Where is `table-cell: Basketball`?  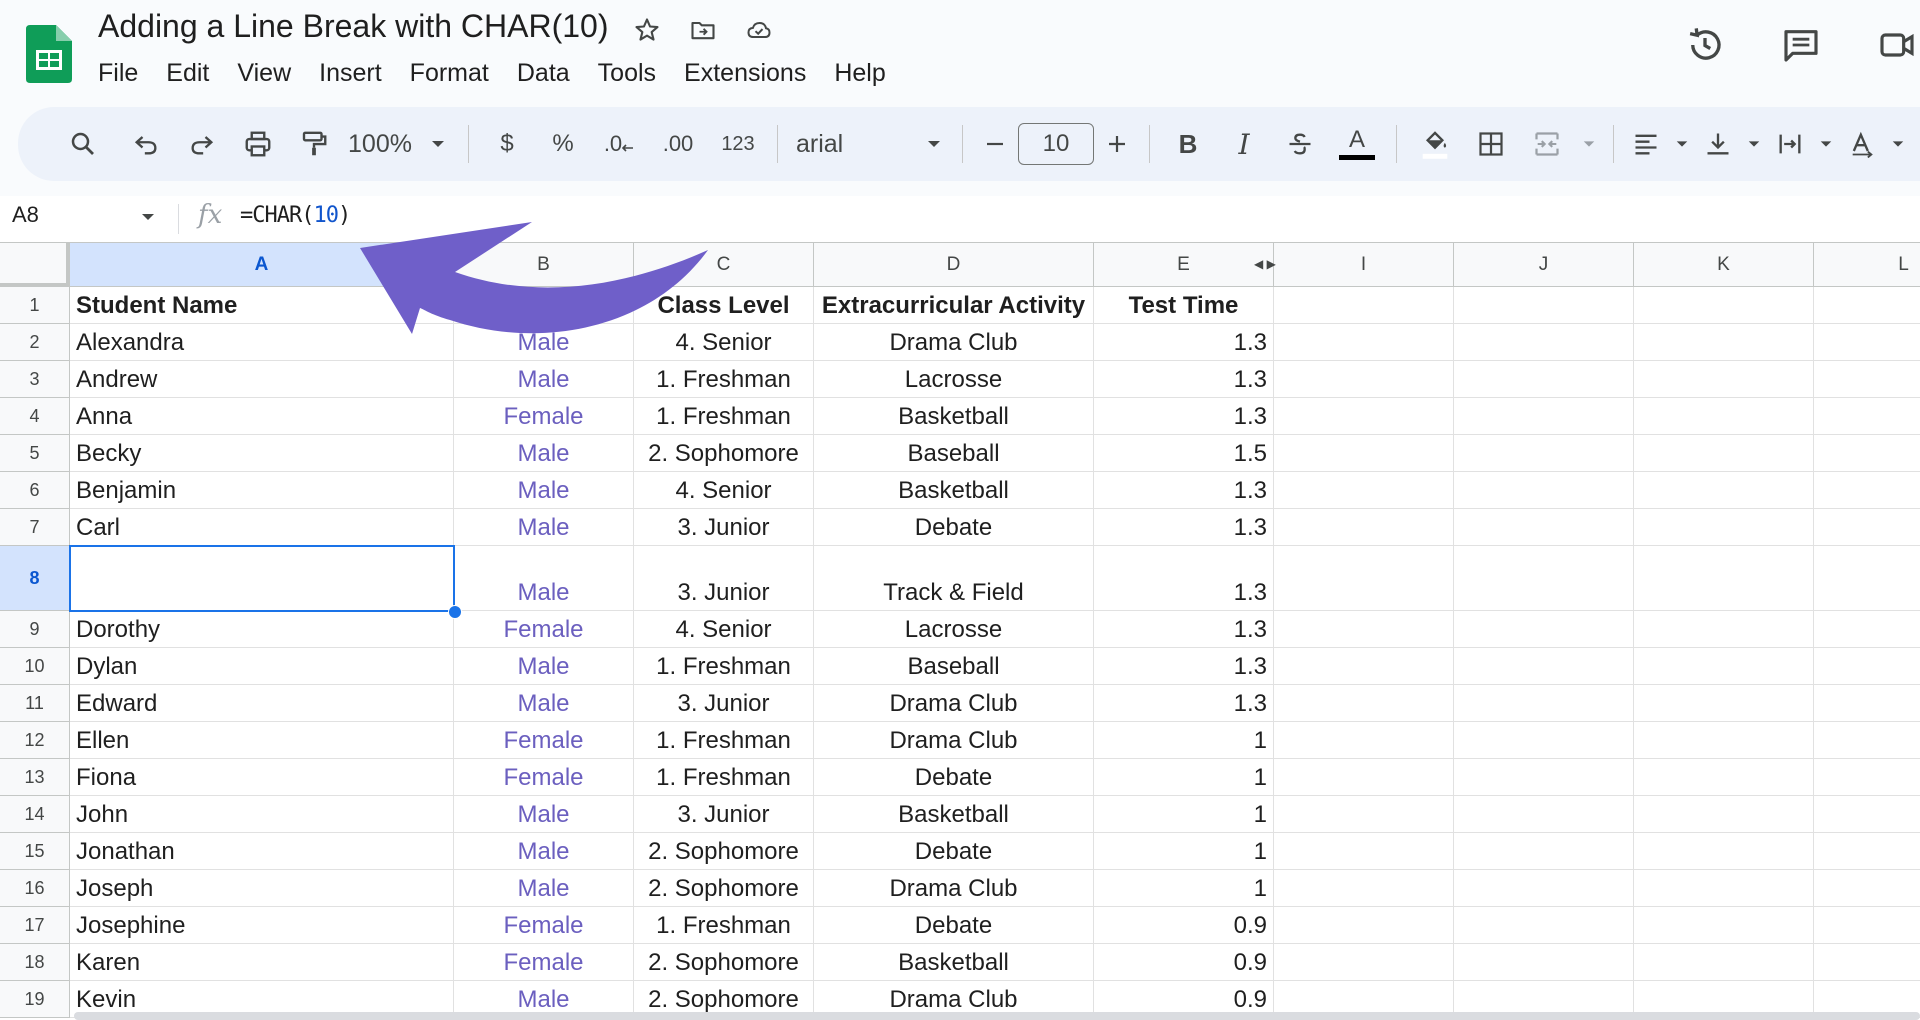
table-cell: Basketball is located at coordinates (954, 490).